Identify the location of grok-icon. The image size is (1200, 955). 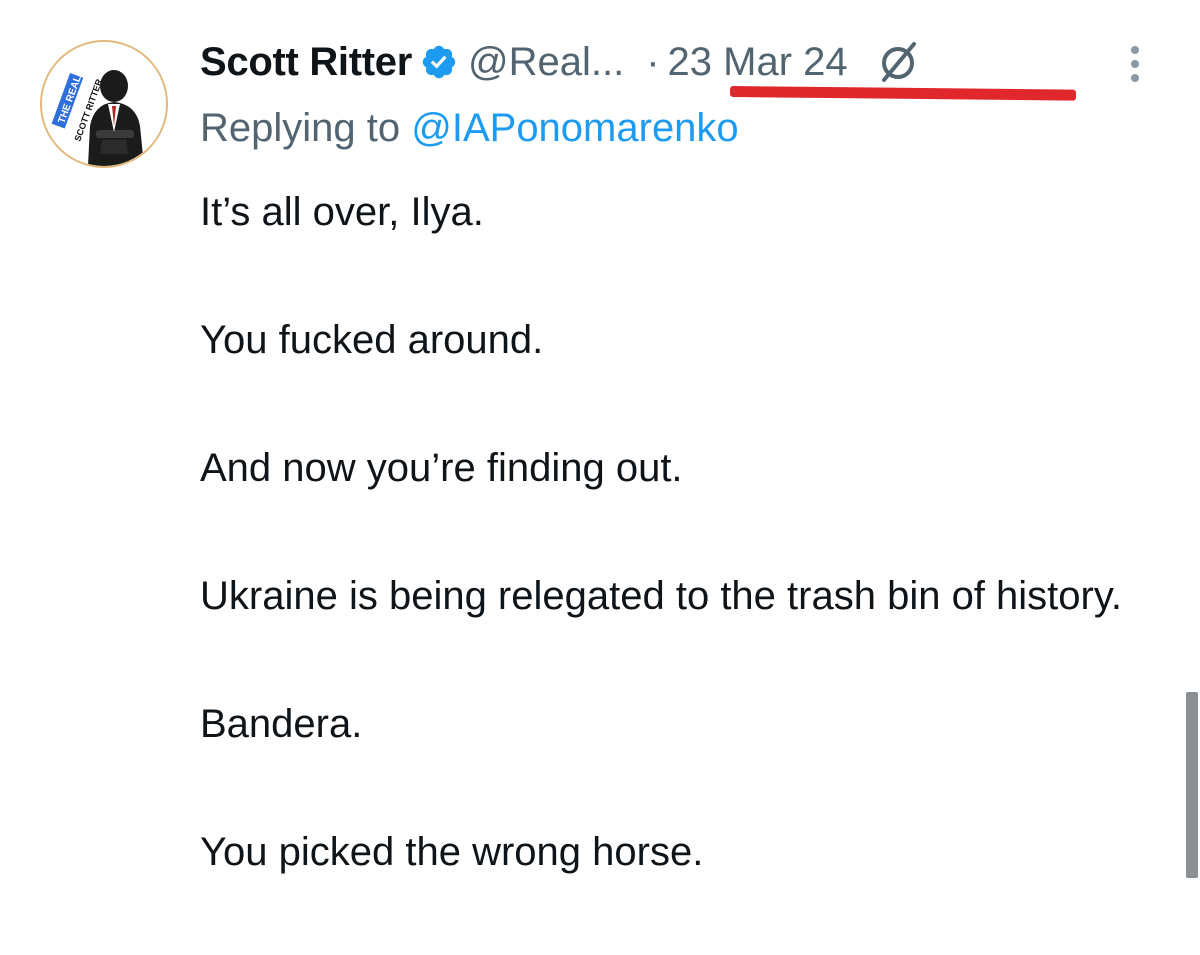
(898, 62).